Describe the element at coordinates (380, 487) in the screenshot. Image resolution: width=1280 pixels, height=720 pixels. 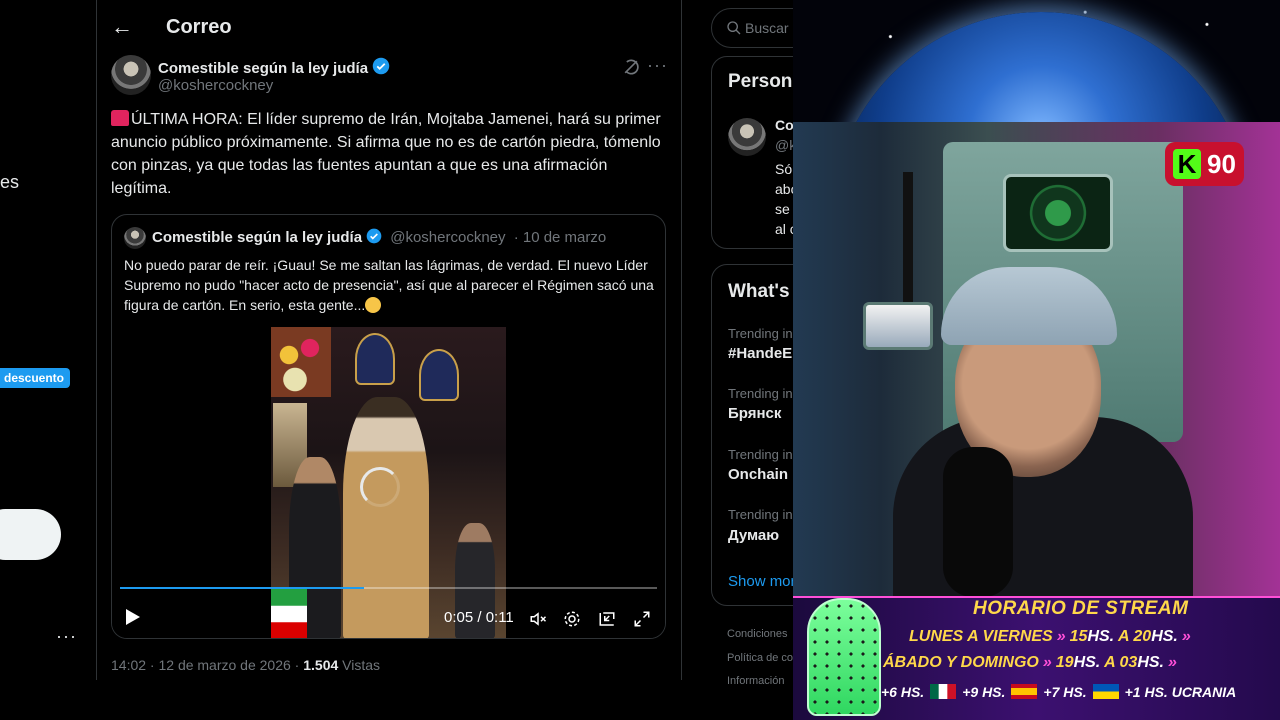
I see `loading-spinner-icon` at that location.